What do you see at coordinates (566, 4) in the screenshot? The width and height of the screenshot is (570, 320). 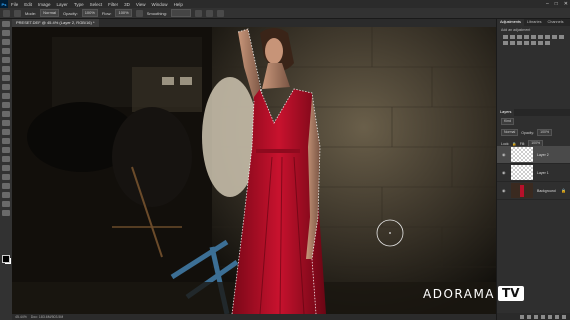 I see `close-icon: ✕` at bounding box center [566, 4].